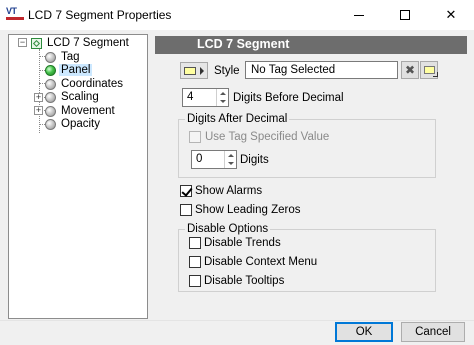  What do you see at coordinates (88, 111) in the screenshot?
I see `tree-item-label: Movement` at bounding box center [88, 111].